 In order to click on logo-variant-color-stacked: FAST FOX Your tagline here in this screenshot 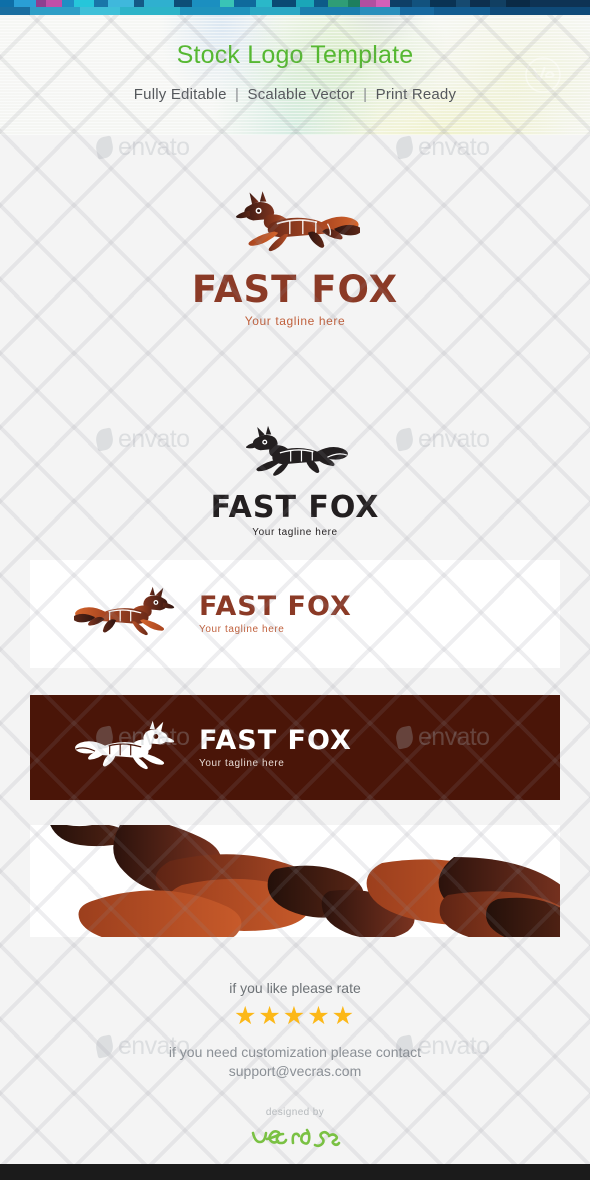, I will do `click(295, 259)`.